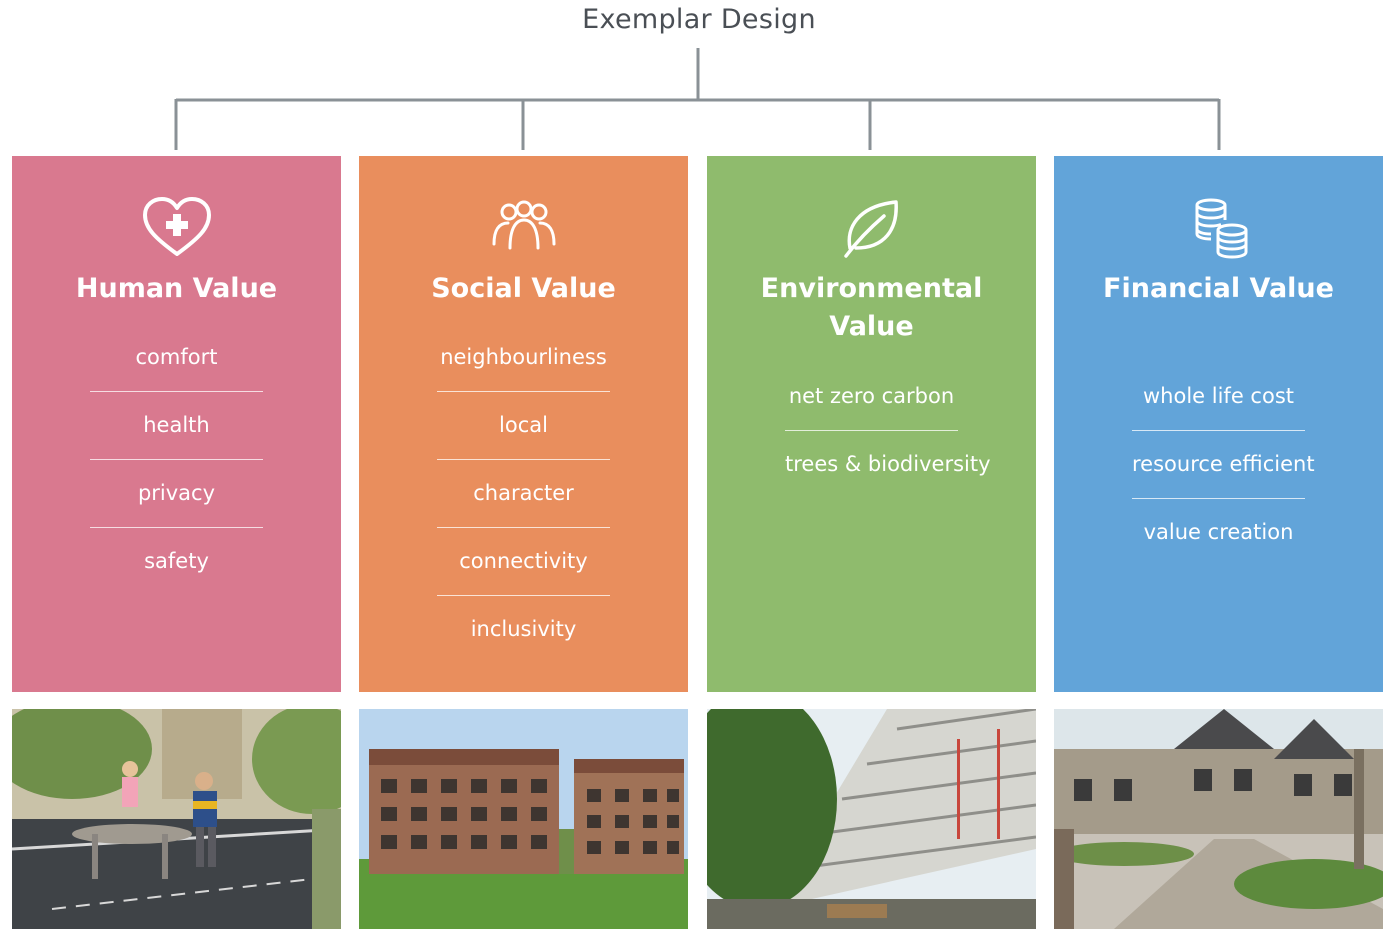  I want to click on balcony-facade-photo, so click(871, 819).